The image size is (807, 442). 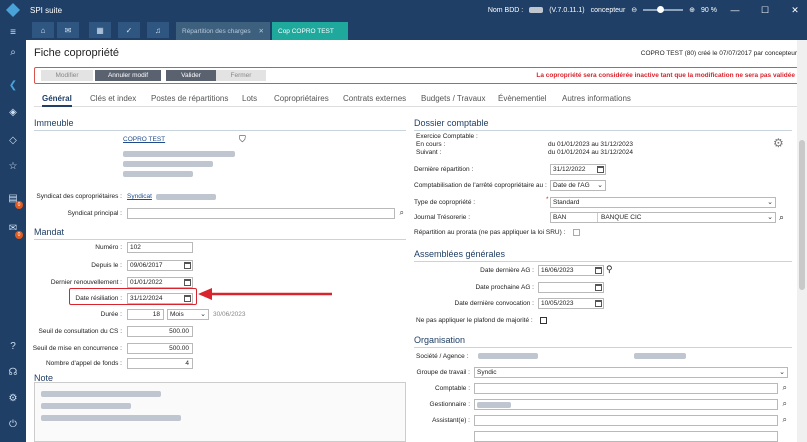 I want to click on zoom-out-icon: ⊖, so click(x=634, y=10).